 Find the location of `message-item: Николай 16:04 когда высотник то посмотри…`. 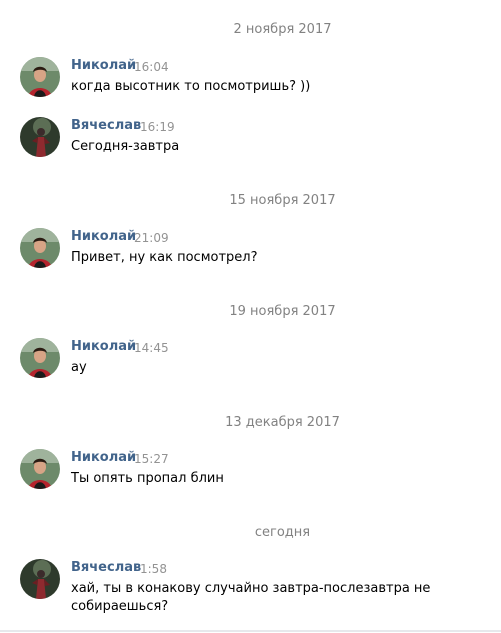

message-item: Николай 16:04 когда высотник то посмотри… is located at coordinates (255, 87).